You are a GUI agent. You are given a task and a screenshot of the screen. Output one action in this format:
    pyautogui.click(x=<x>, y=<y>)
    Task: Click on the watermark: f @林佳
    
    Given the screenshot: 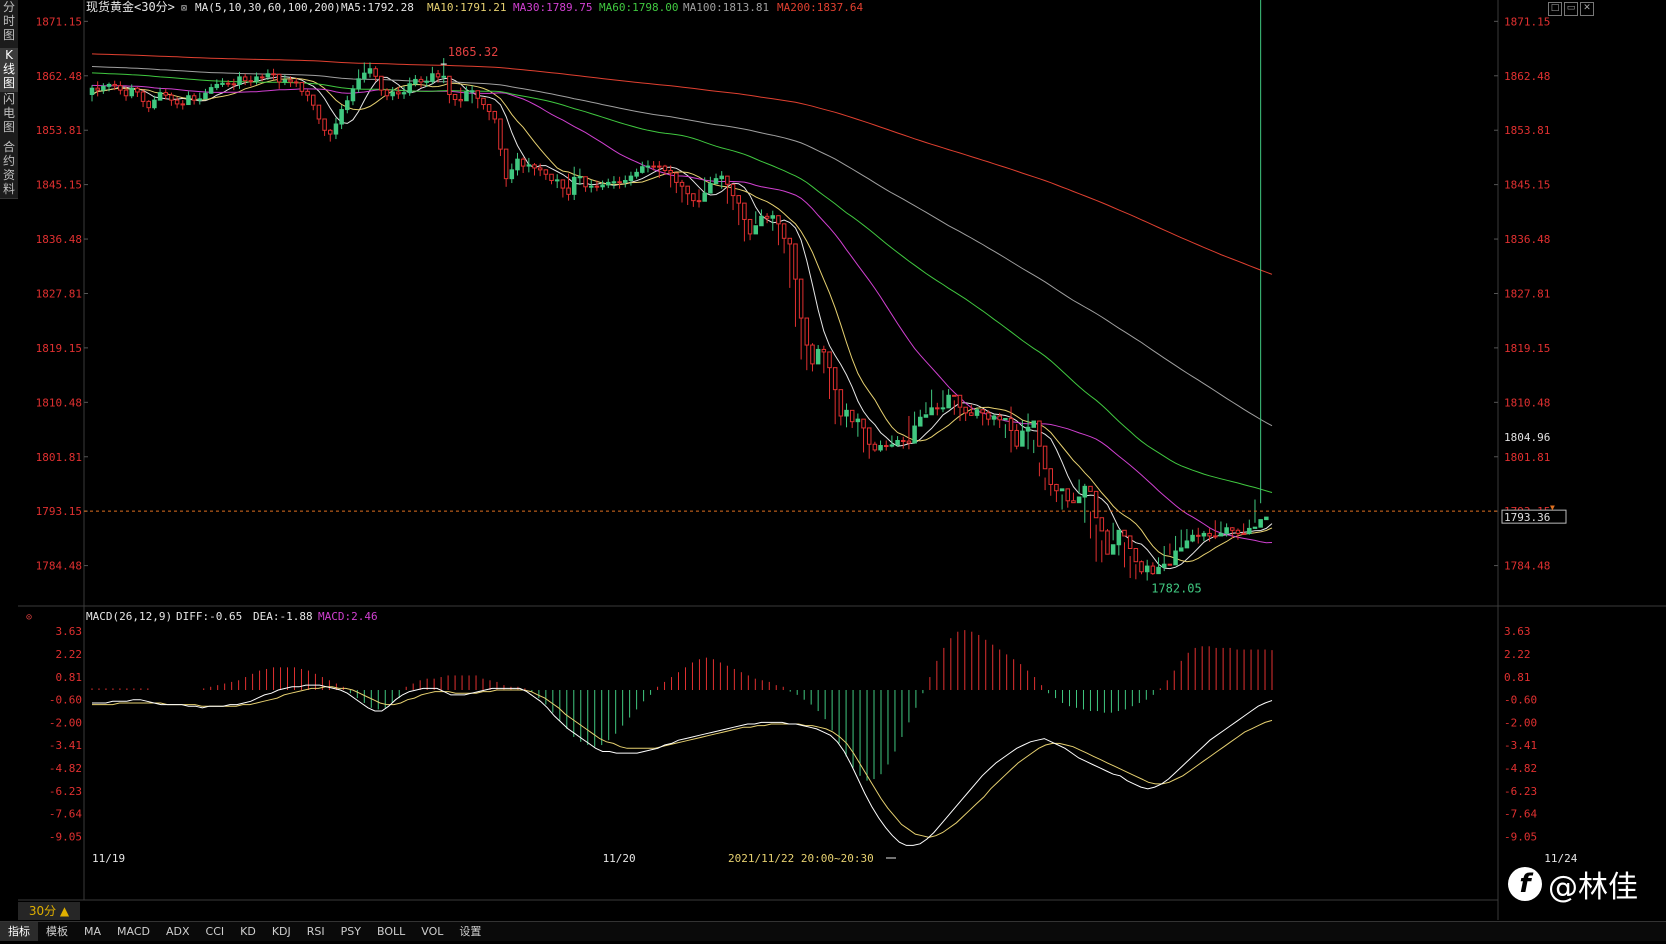 What is the action you would take?
    pyautogui.click(x=1573, y=884)
    